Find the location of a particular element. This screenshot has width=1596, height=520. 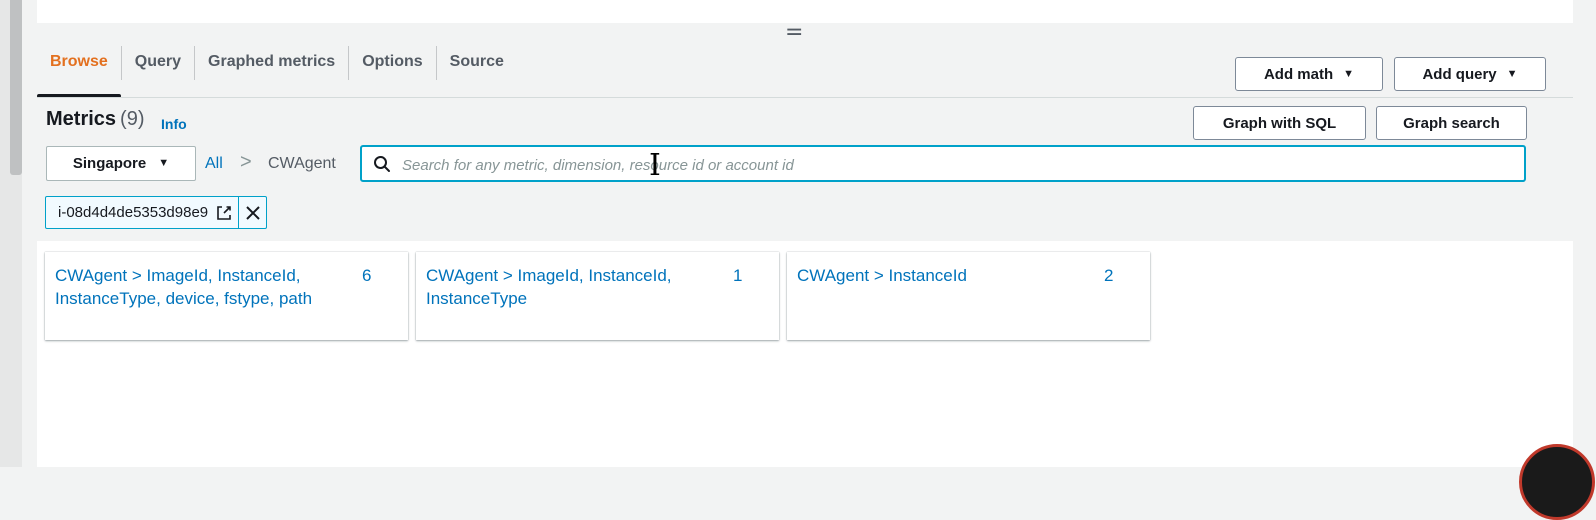

scrollbar-thumb is located at coordinates (16, 87).